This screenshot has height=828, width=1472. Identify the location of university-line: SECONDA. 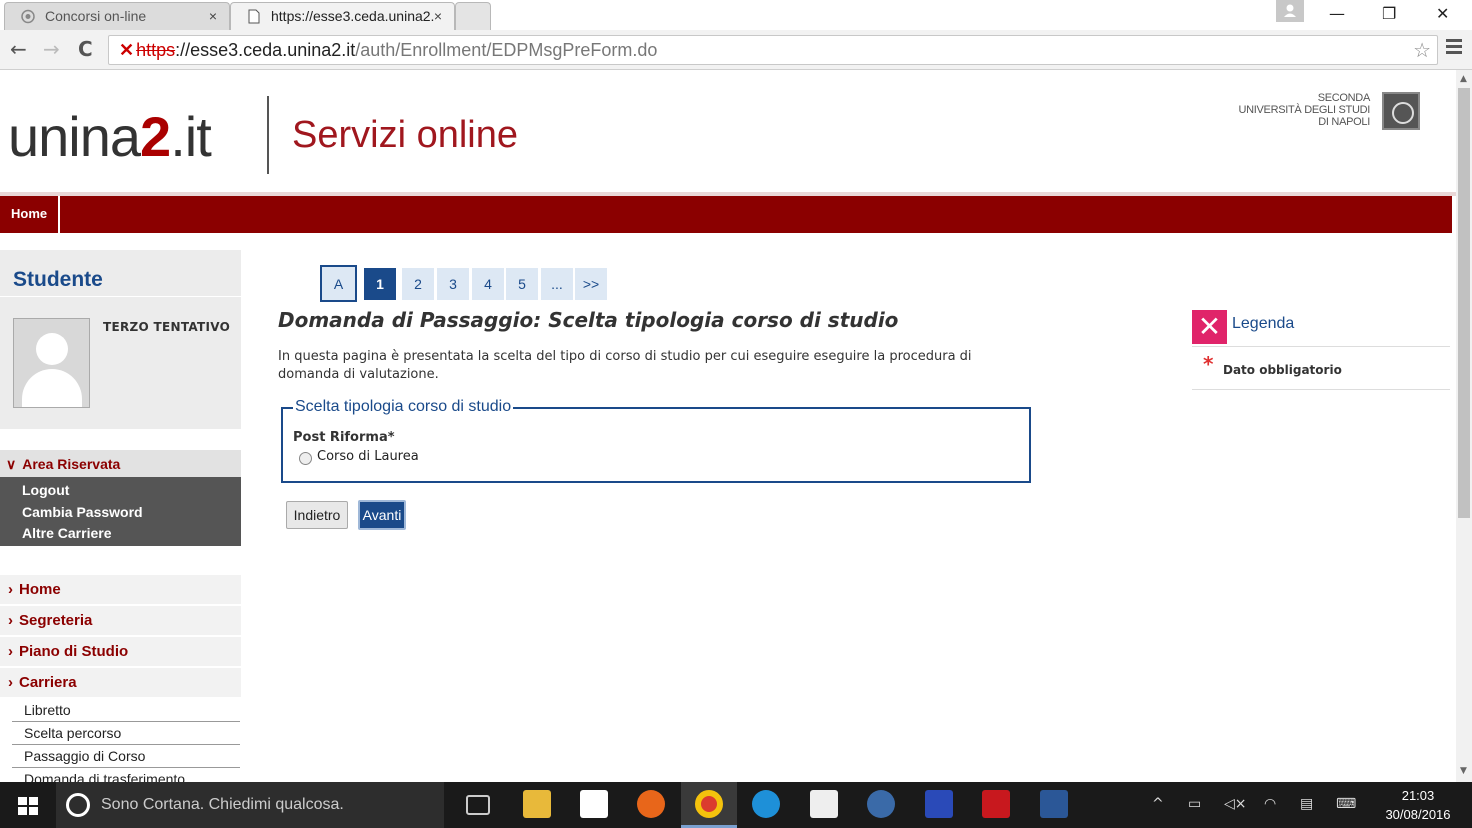
(1344, 98).